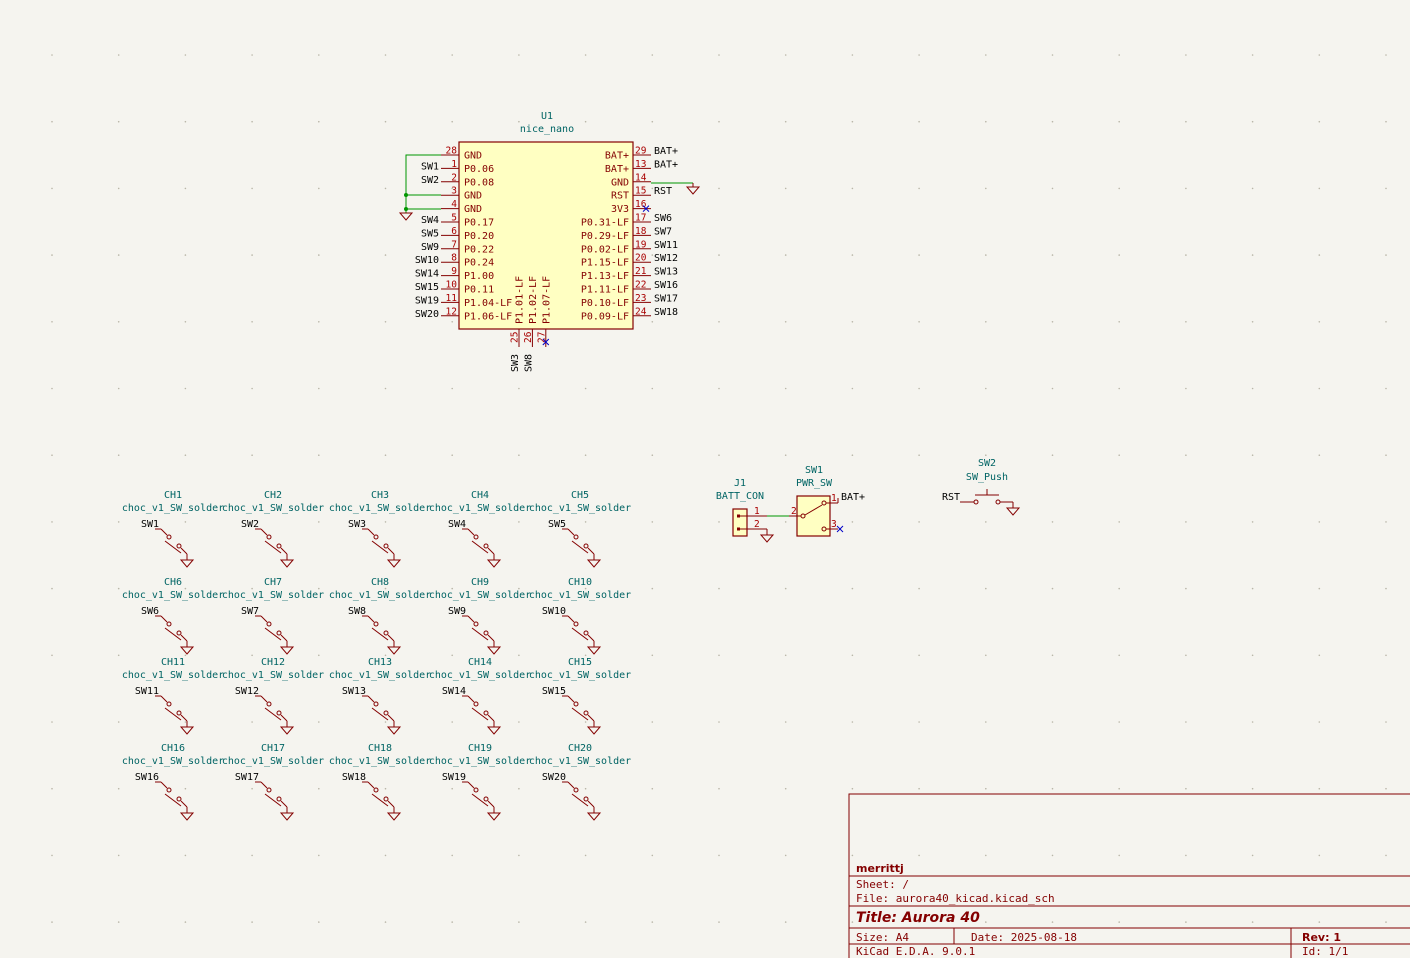 The width and height of the screenshot is (1410, 958). What do you see at coordinates (380, 495) in the screenshot?
I see `switch-reference: CH3` at bounding box center [380, 495].